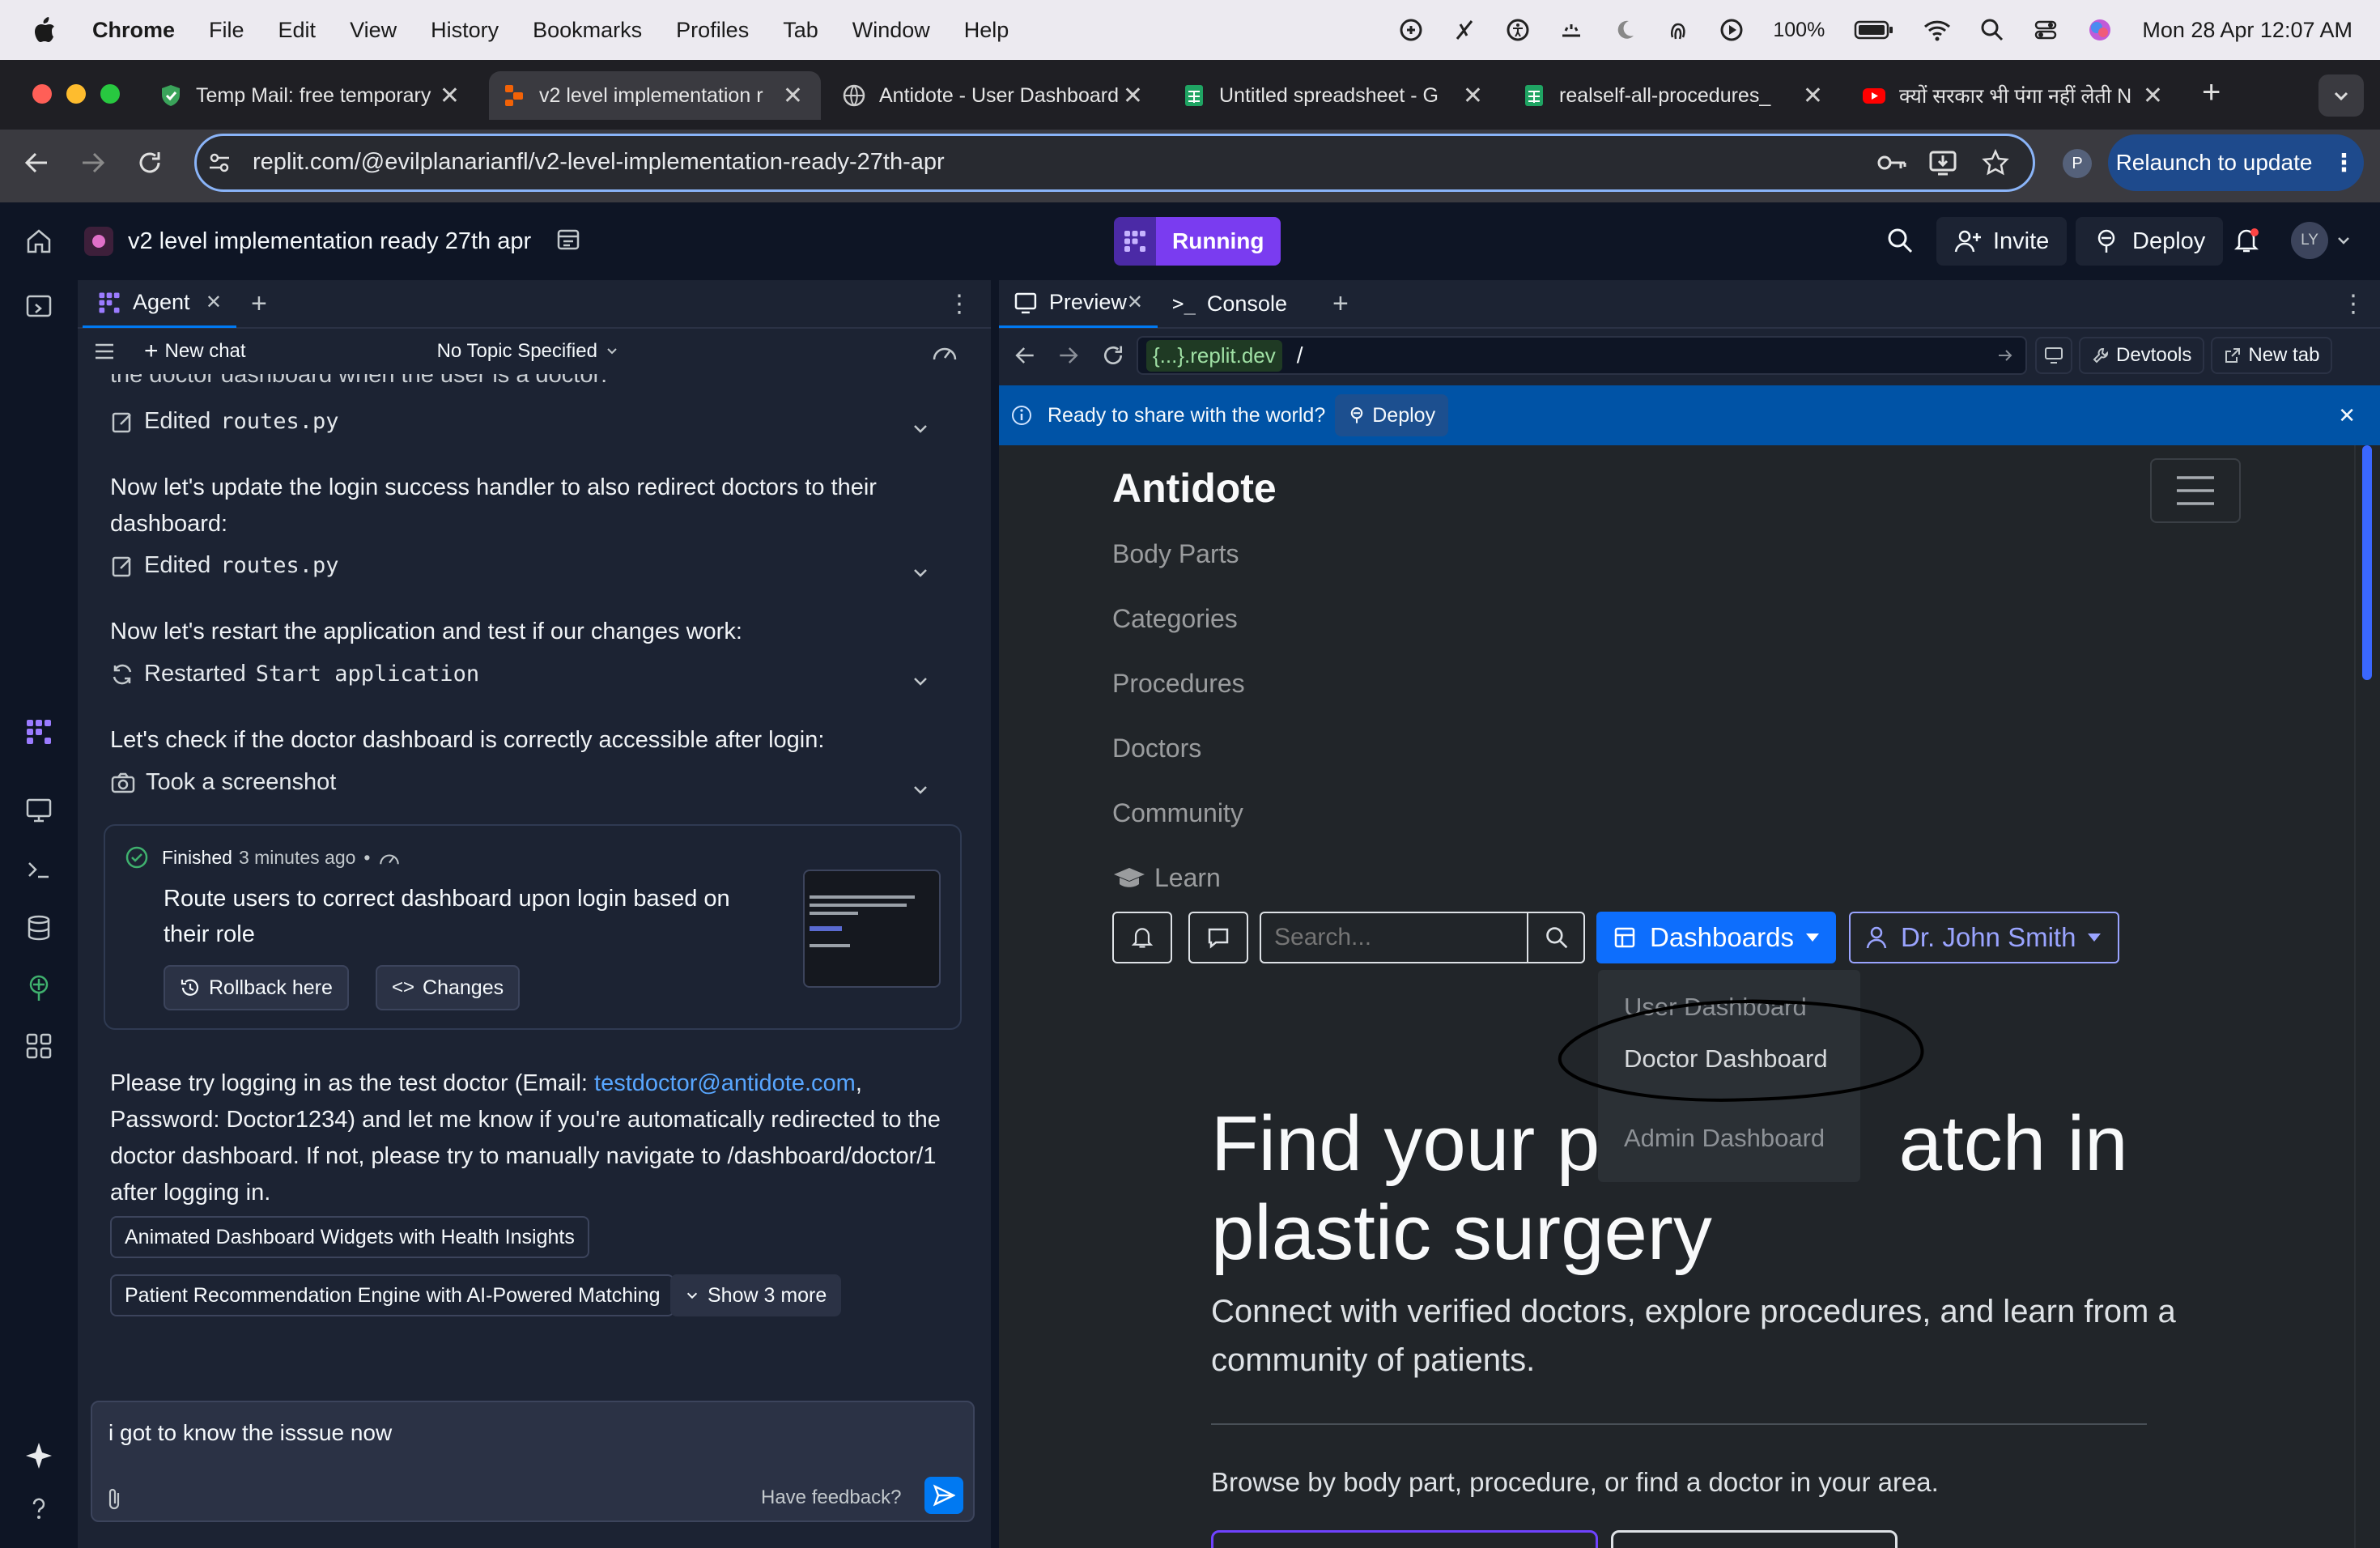  I want to click on cta-button-partial, so click(1404, 1539).